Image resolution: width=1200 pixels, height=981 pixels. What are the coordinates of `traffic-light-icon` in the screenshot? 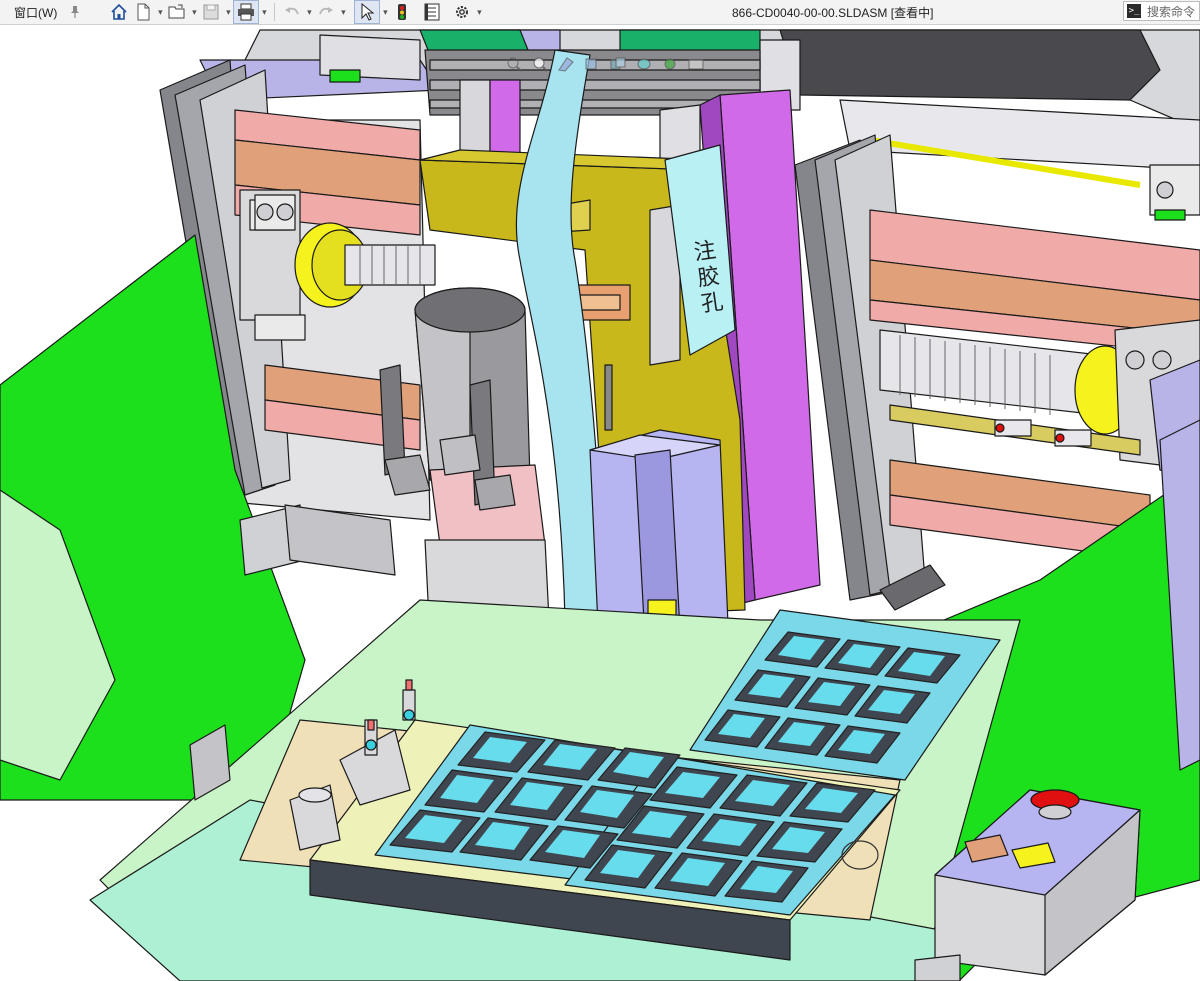 It's located at (402, 12).